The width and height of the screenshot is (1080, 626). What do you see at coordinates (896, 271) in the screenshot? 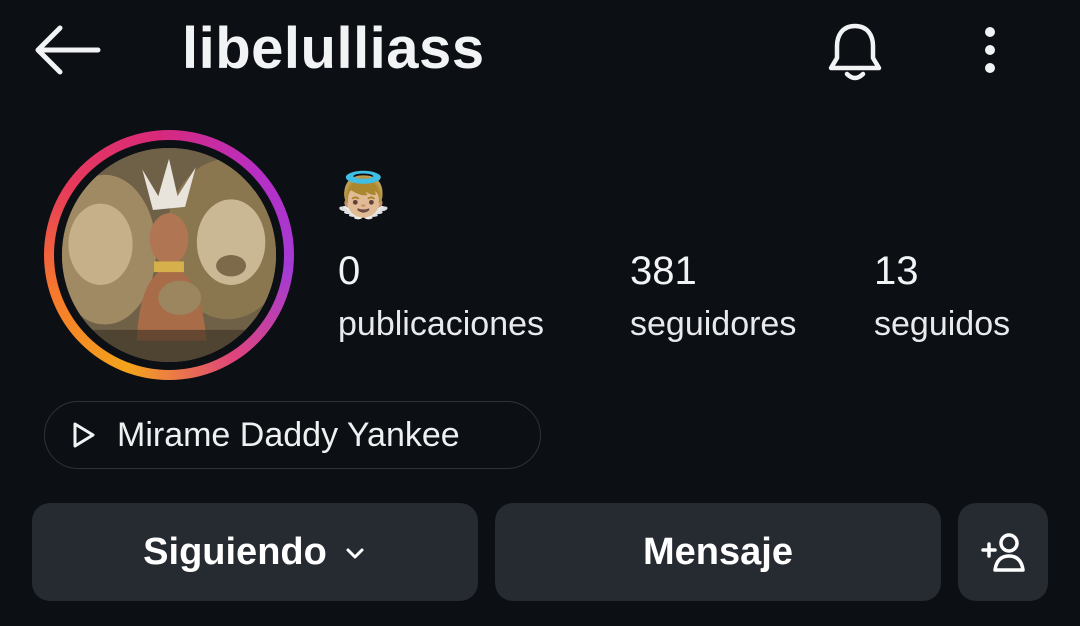
I see `stat-following-count: 13` at bounding box center [896, 271].